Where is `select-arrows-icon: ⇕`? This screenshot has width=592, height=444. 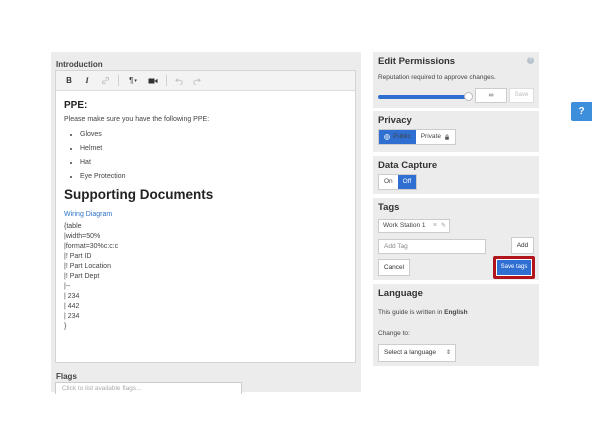
select-arrows-icon: ⇕ is located at coordinates (448, 353).